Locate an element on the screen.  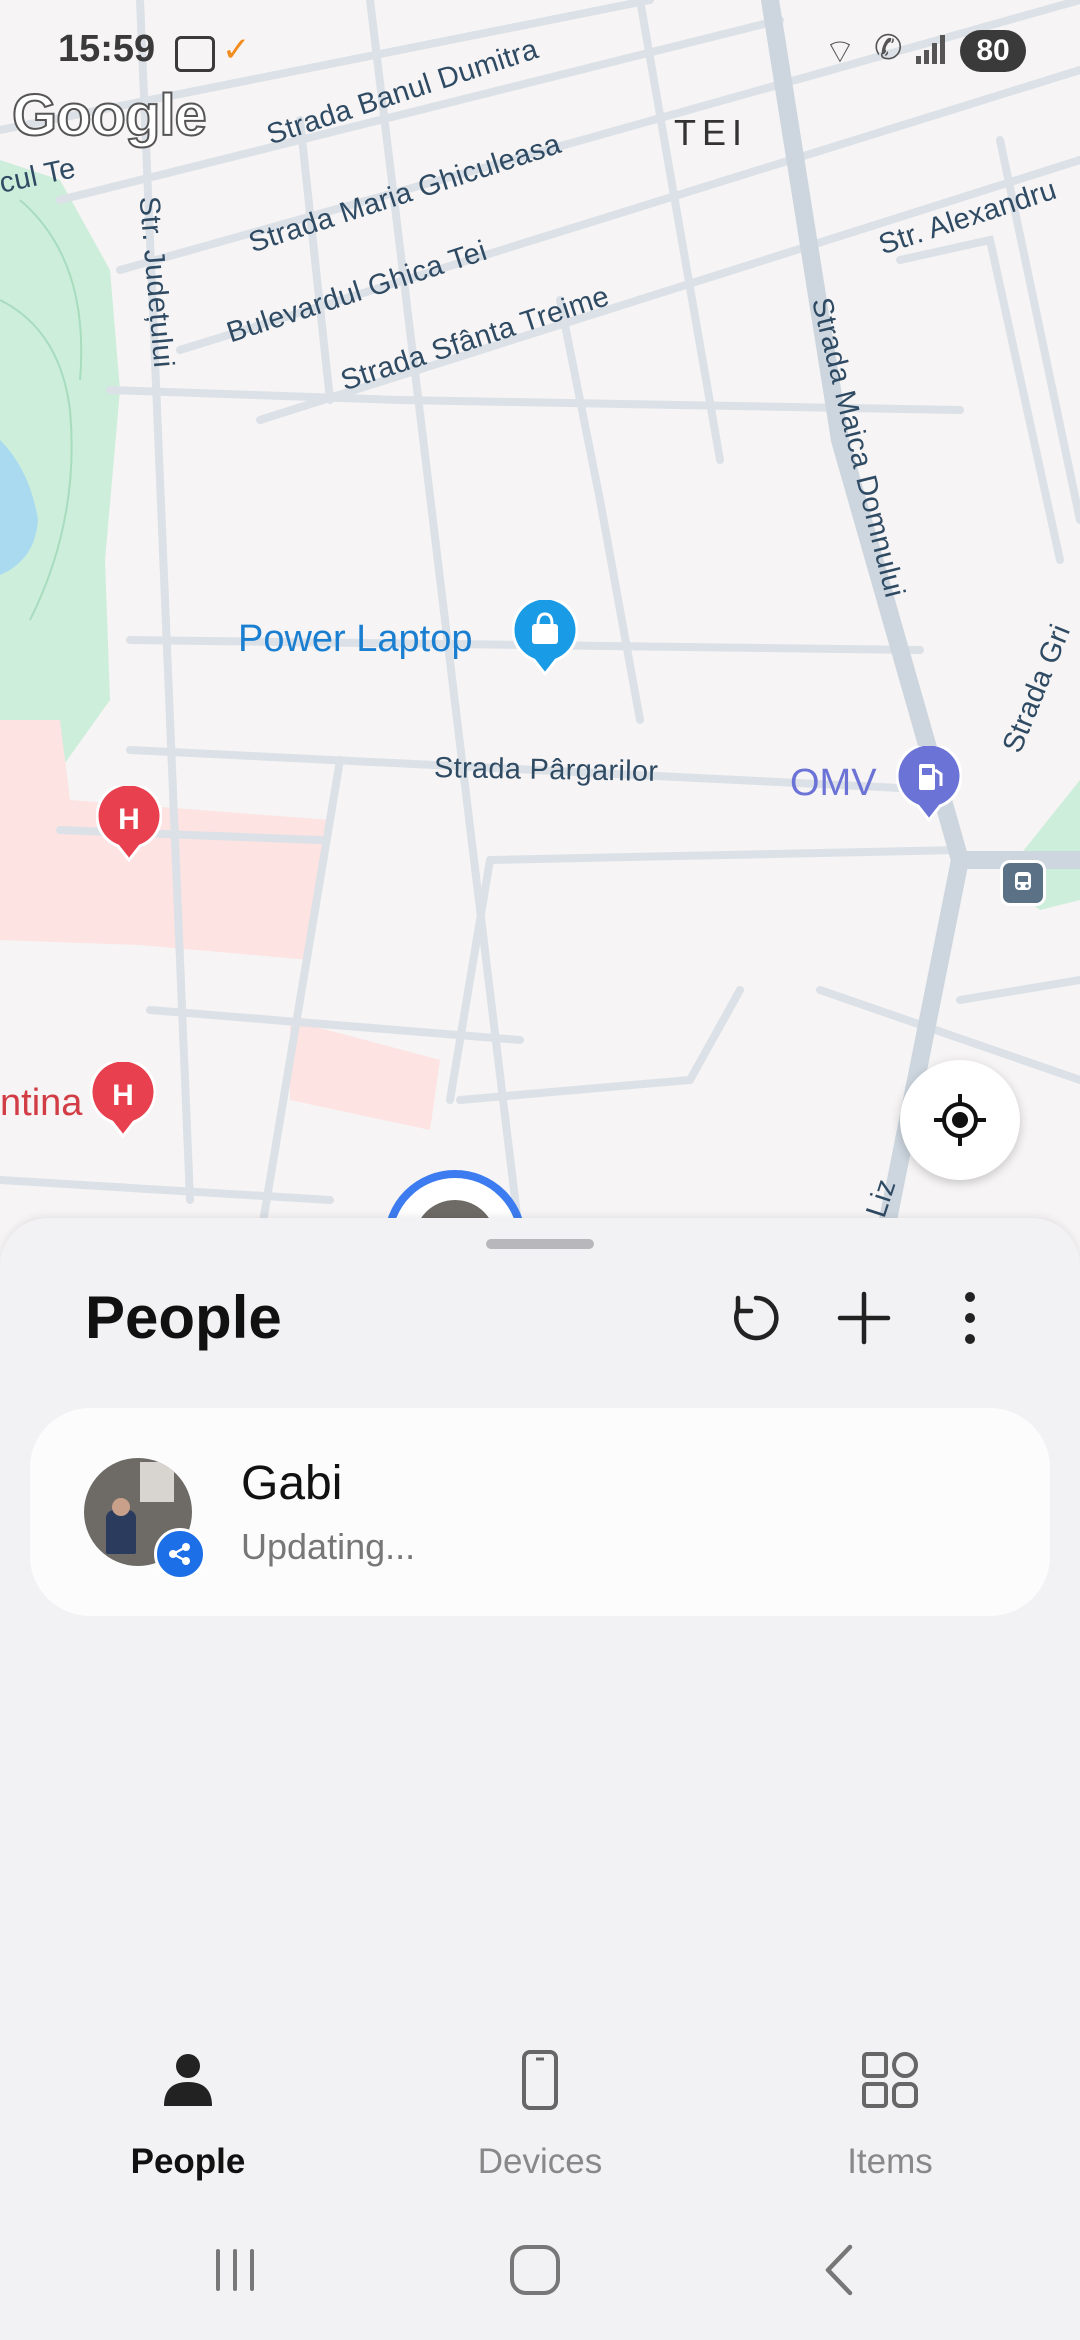
call-icon: ✆ is located at coordinates (888, 48).